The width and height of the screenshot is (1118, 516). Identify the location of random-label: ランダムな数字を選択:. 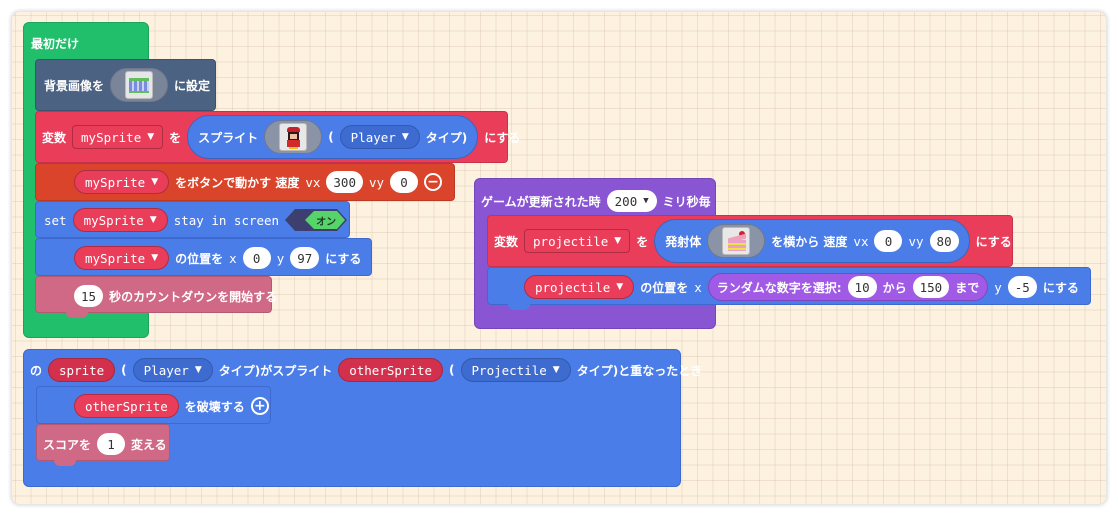
(779, 287).